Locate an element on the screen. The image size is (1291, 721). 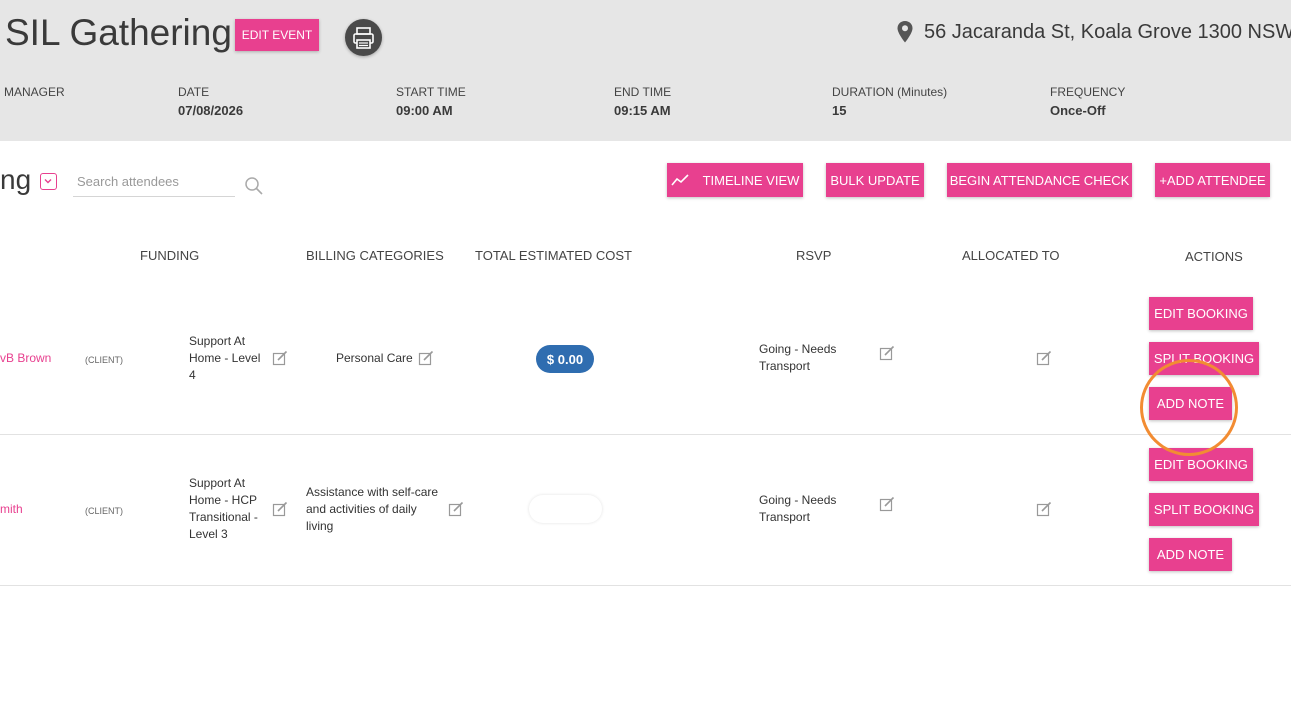
chevron-down-icon is located at coordinates (48, 181).